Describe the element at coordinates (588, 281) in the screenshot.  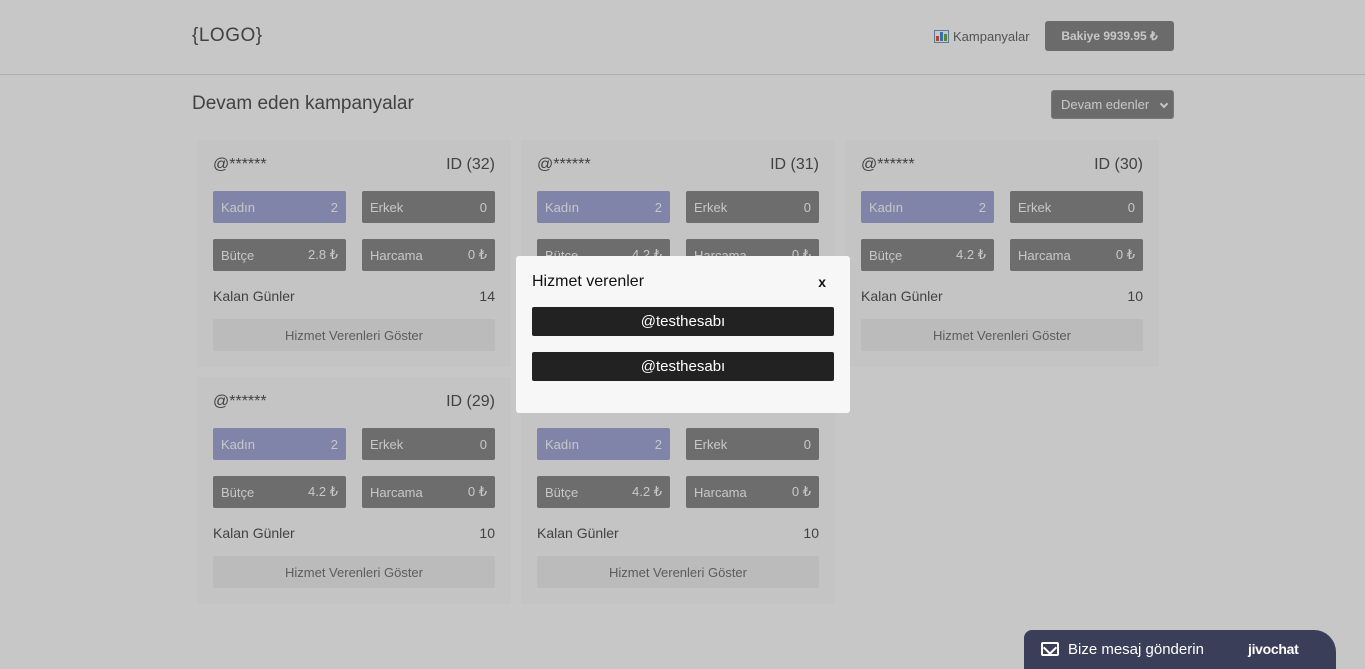
I see `modal-title: Hizmet verenler` at that location.